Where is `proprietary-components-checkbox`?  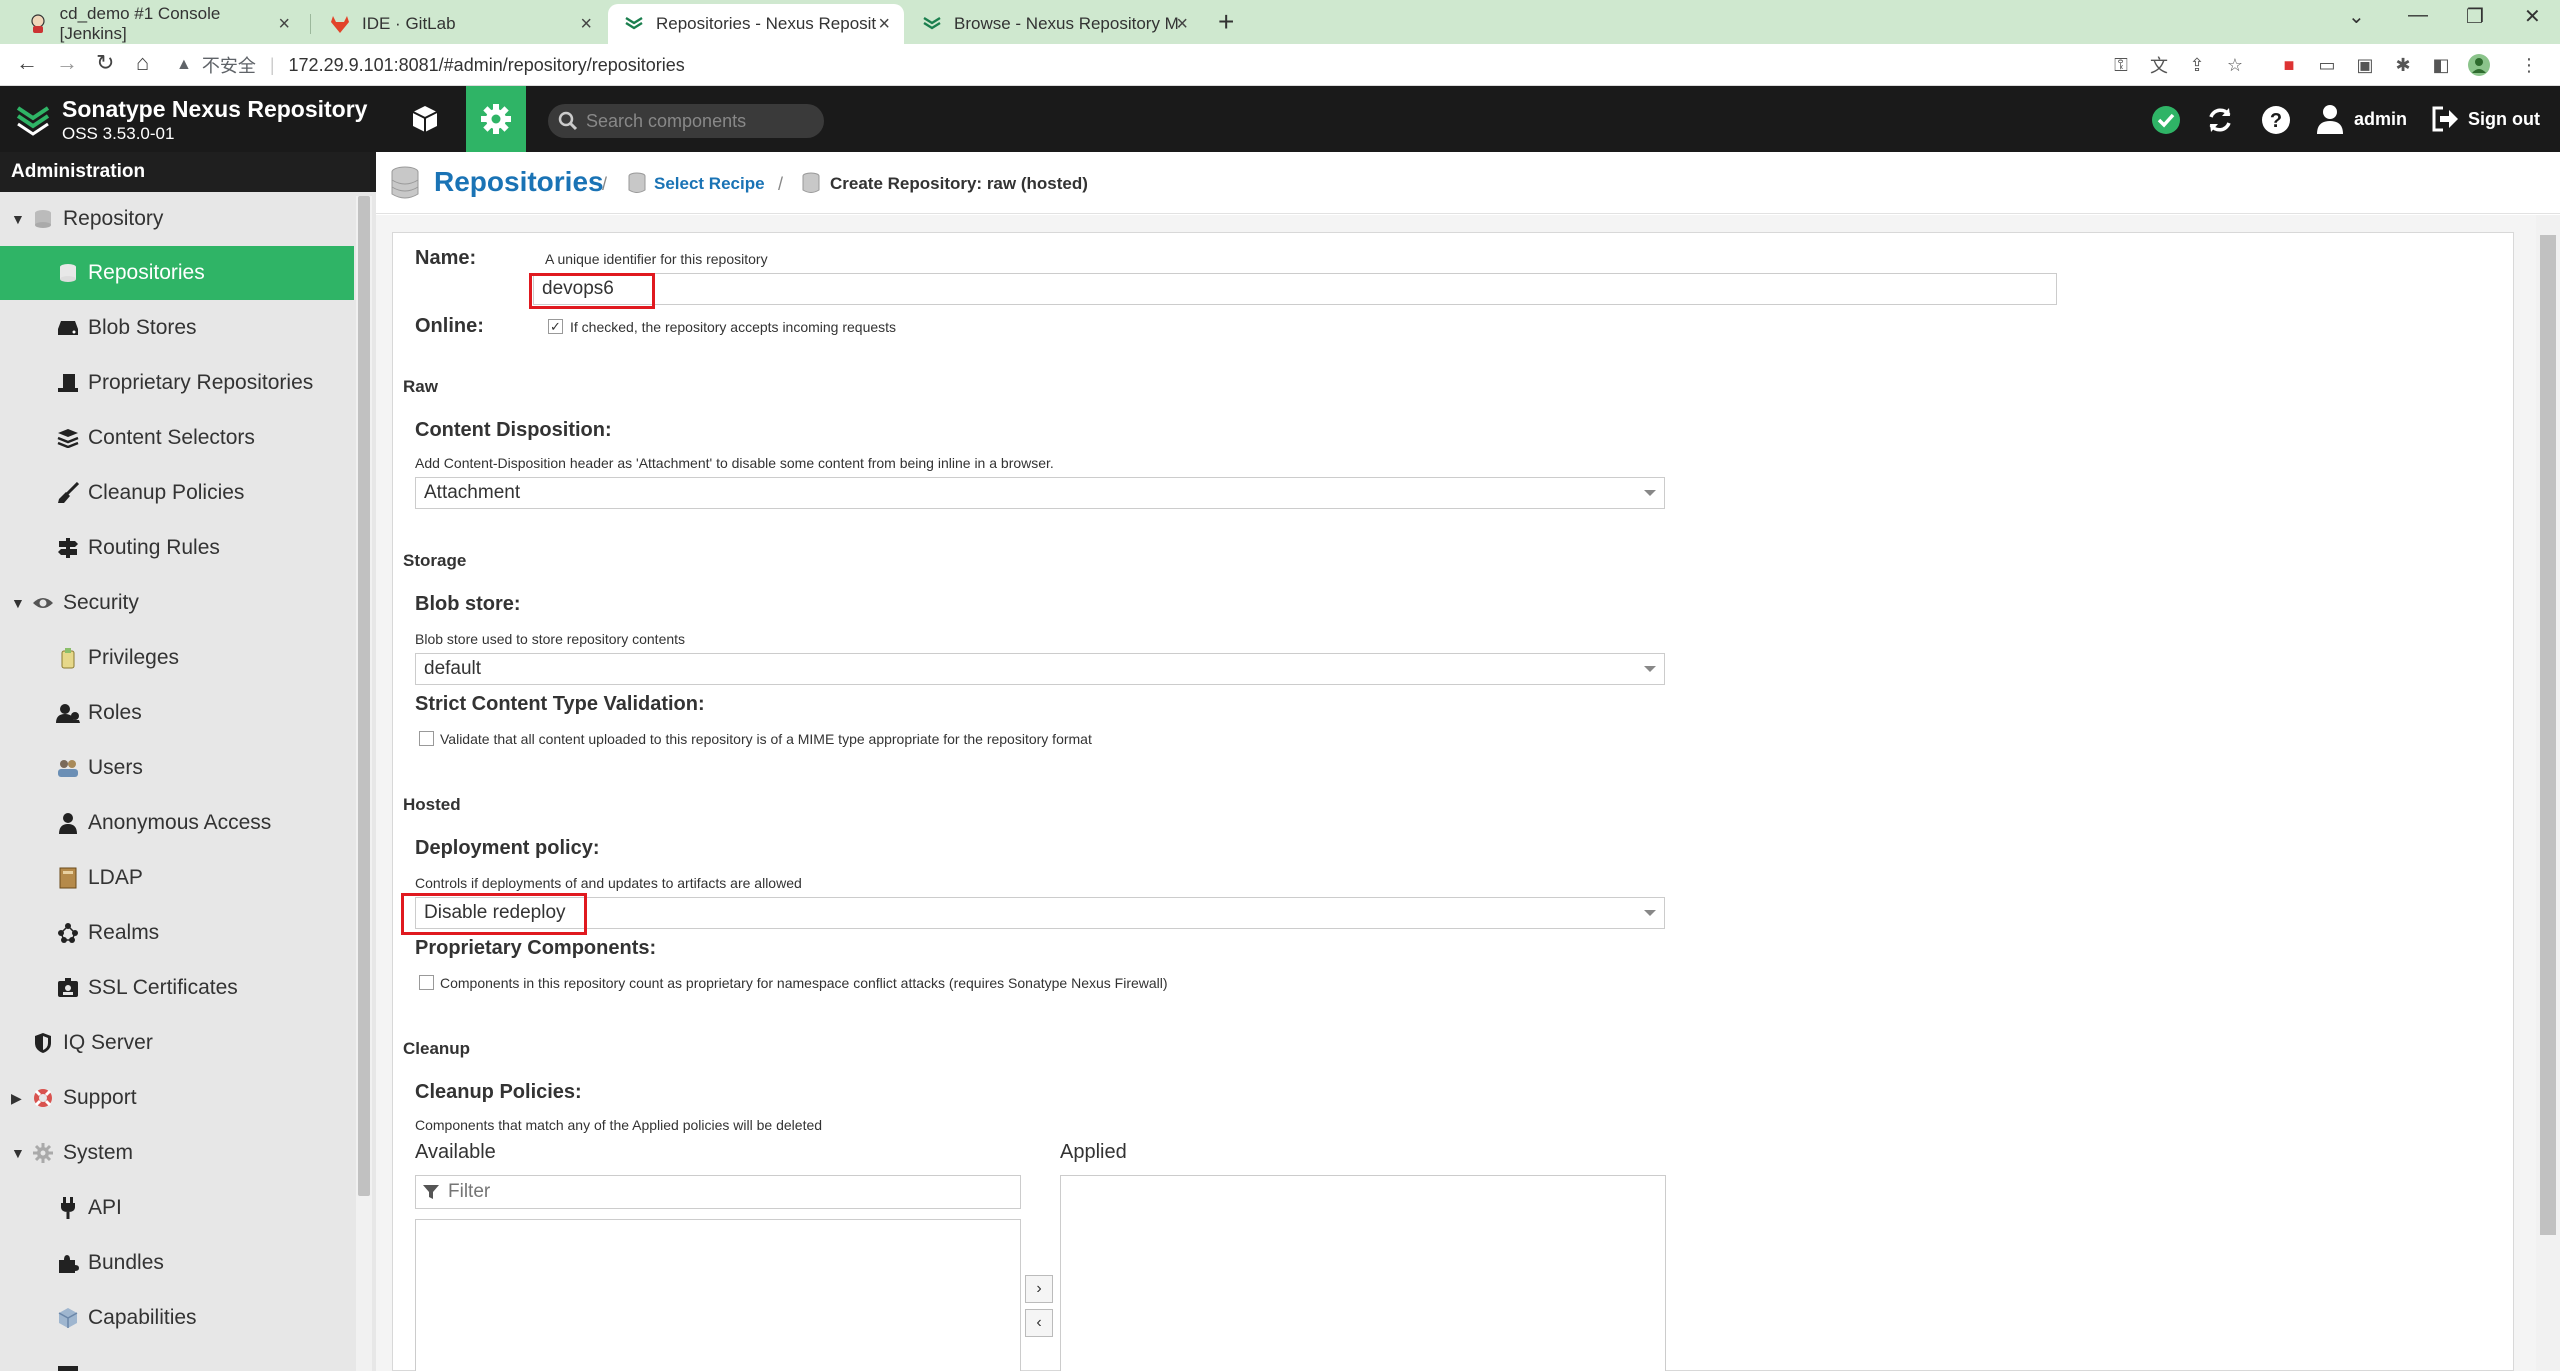
proprietary-components-checkbox is located at coordinates (426, 982).